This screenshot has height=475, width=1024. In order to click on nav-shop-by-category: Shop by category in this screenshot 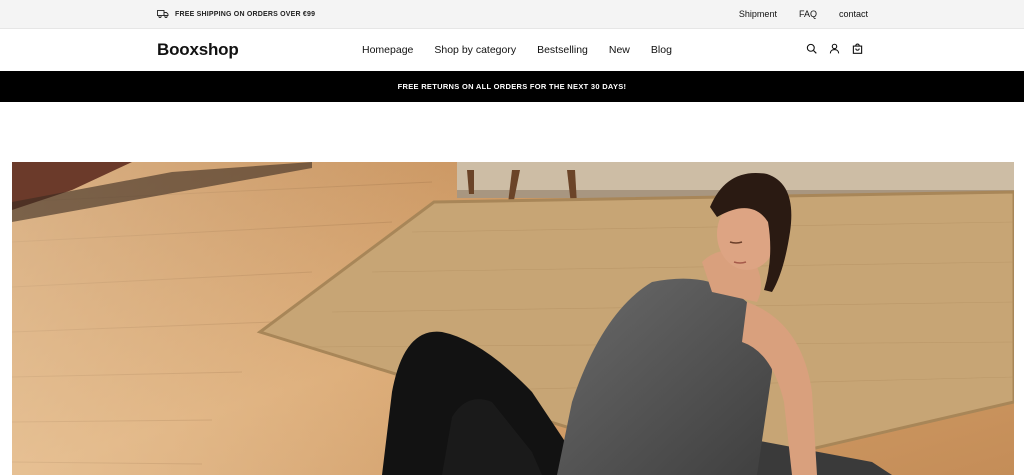, I will do `click(475, 50)`.